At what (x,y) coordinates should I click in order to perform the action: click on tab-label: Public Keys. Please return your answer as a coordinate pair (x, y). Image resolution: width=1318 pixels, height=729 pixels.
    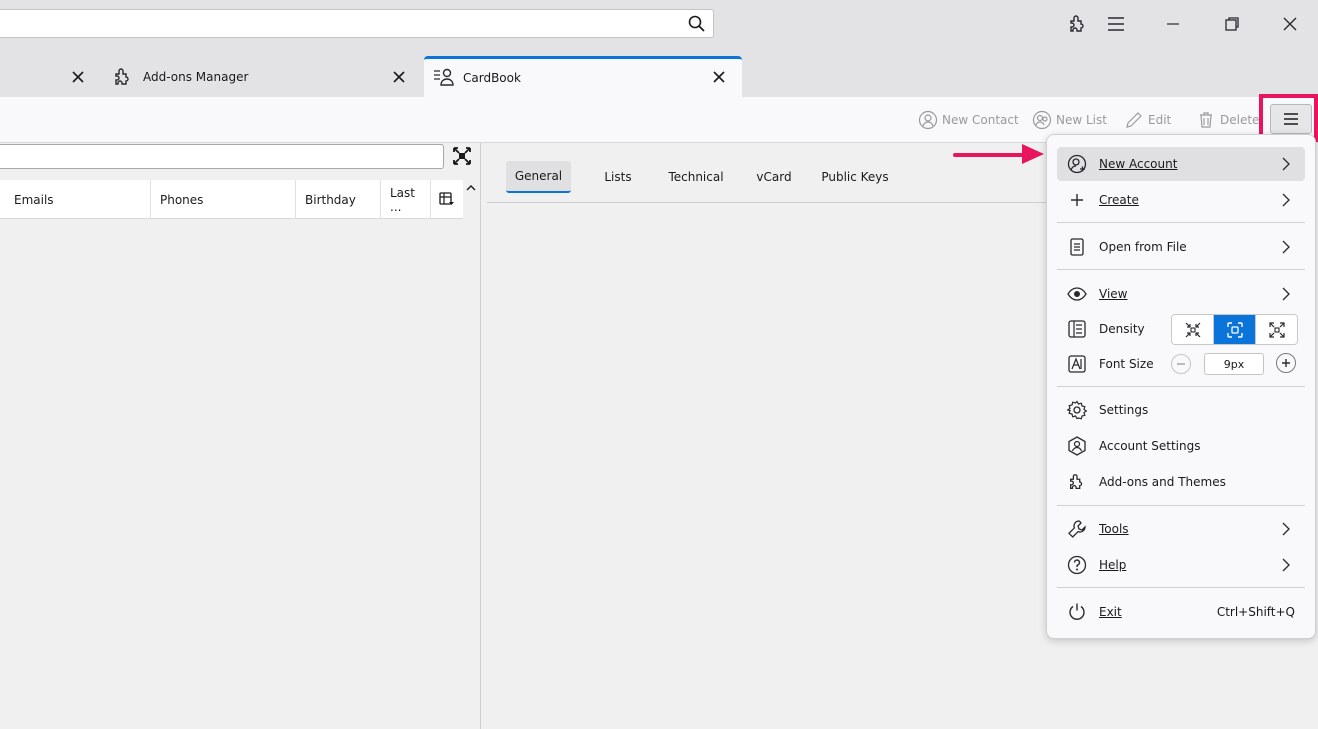
    Looking at the image, I should click on (855, 177).